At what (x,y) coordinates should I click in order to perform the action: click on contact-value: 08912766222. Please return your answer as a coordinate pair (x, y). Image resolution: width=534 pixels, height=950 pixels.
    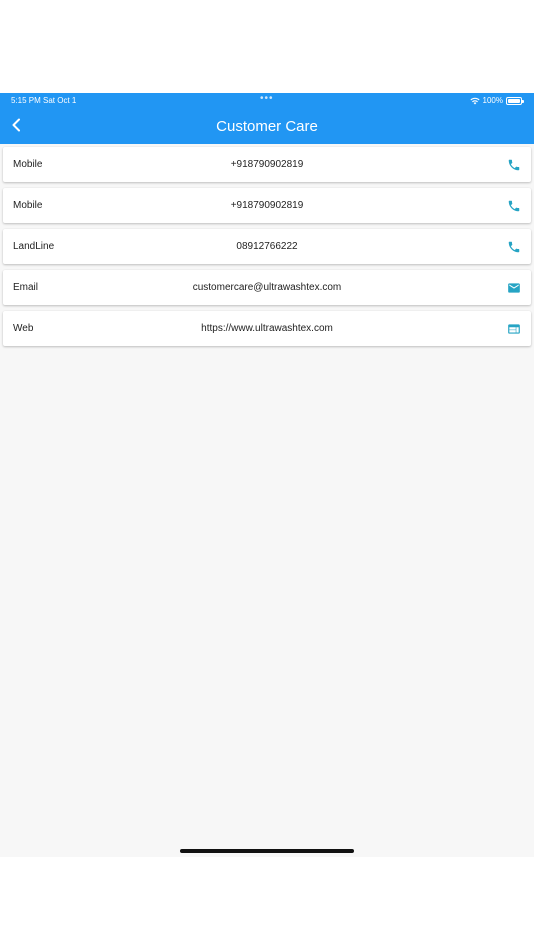
    Looking at the image, I should click on (267, 246).